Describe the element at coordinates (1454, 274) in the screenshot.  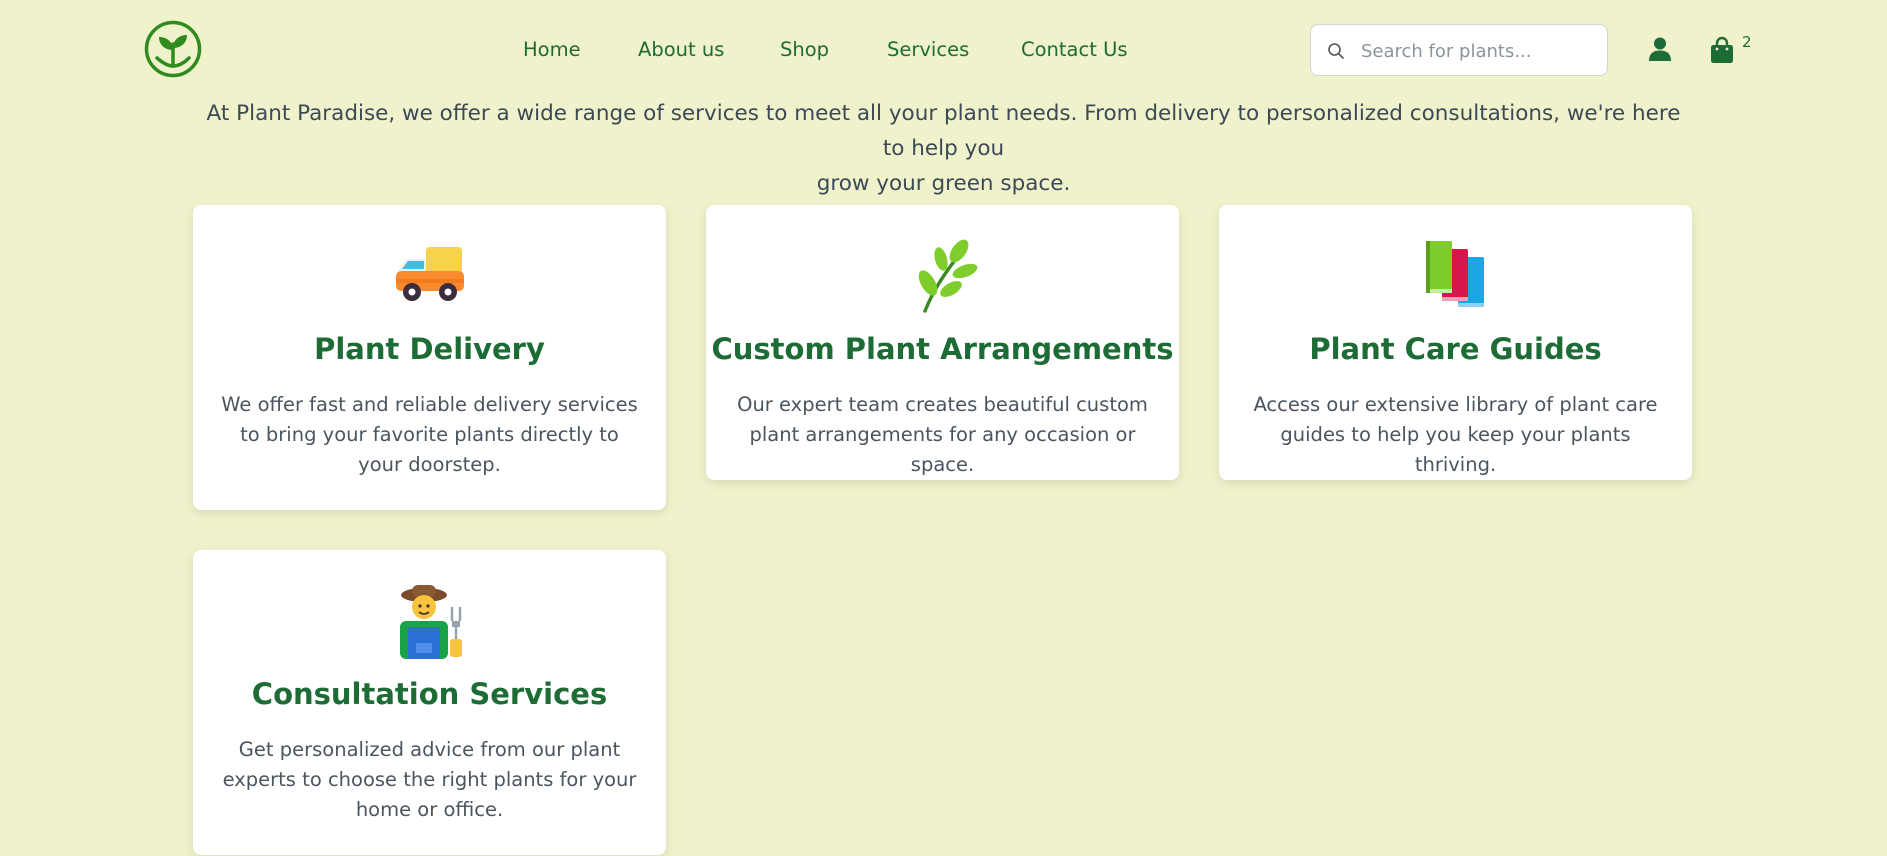
I see `books-icon` at that location.